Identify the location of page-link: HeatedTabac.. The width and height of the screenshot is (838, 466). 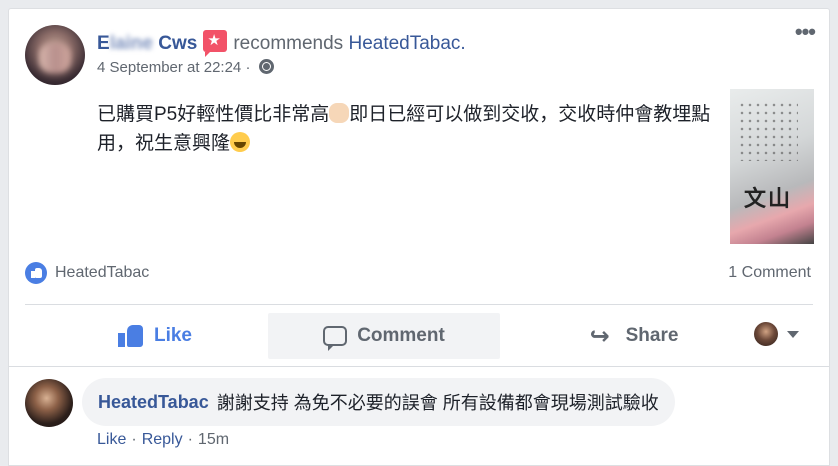
(406, 43).